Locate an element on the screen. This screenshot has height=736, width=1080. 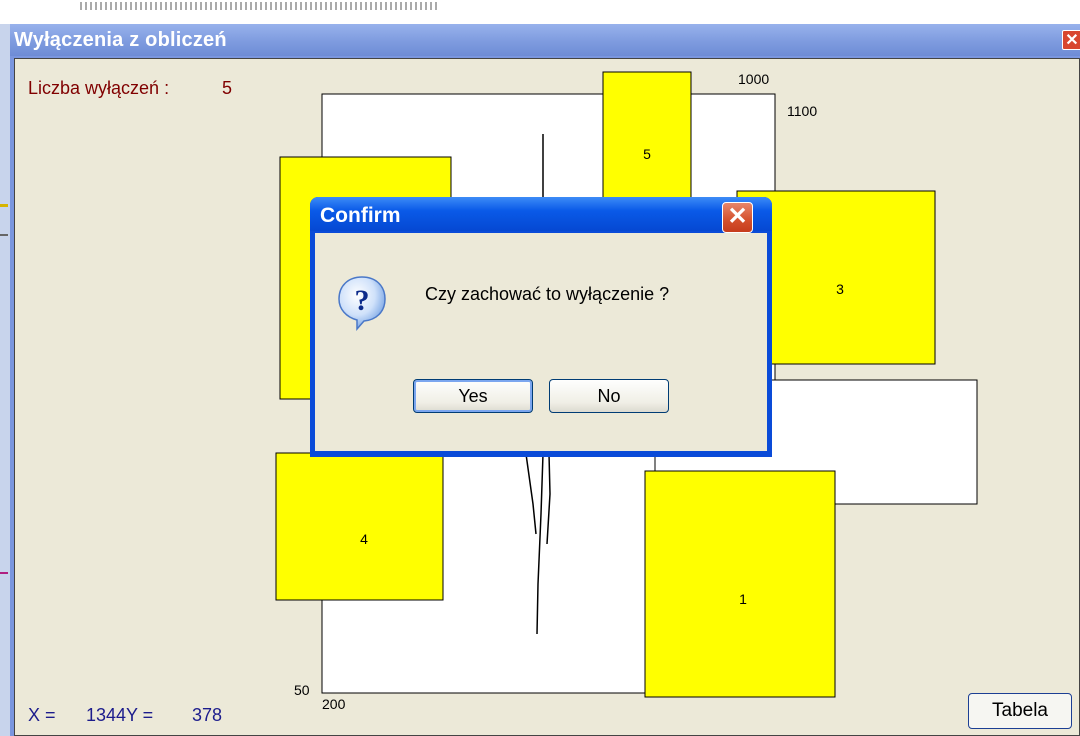
dialog-message: Czy zachować to wyłączenie ? is located at coordinates (547, 294).